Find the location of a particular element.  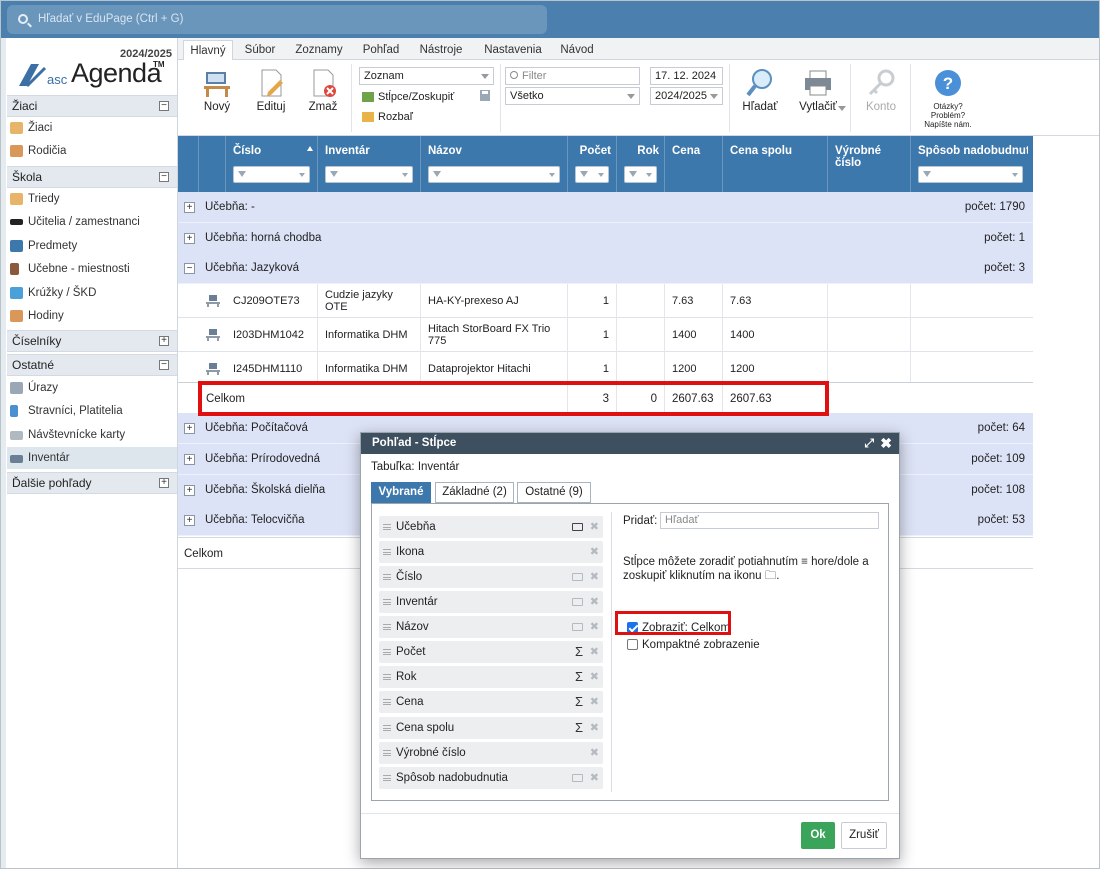

sidebar-item-inventar: Inventár is located at coordinates (92, 458).